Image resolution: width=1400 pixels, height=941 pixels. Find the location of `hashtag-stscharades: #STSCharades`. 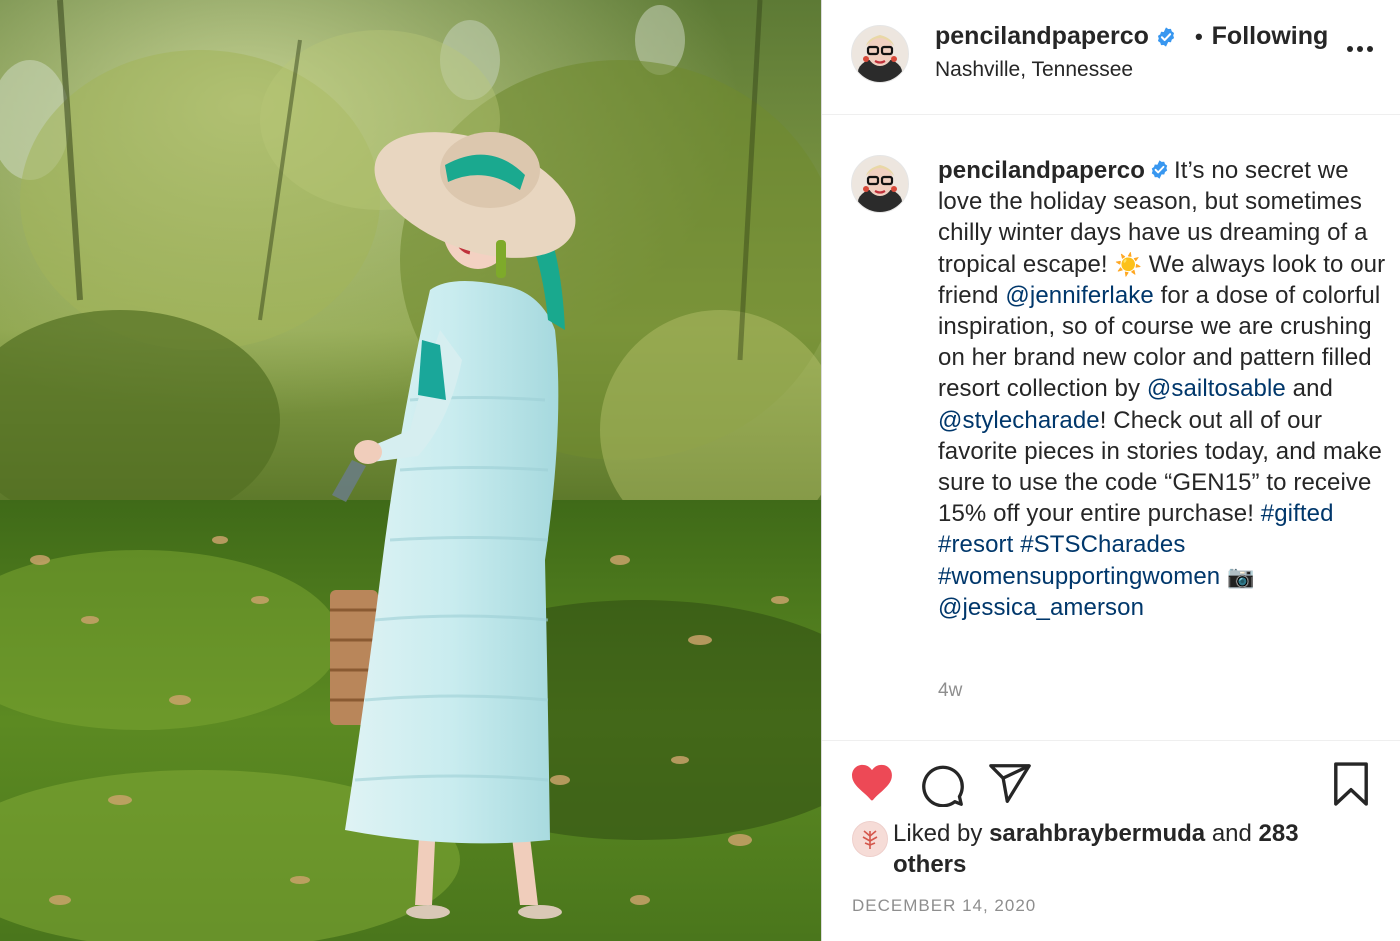

hashtag-stscharades: #STSCharades is located at coordinates (1102, 544).